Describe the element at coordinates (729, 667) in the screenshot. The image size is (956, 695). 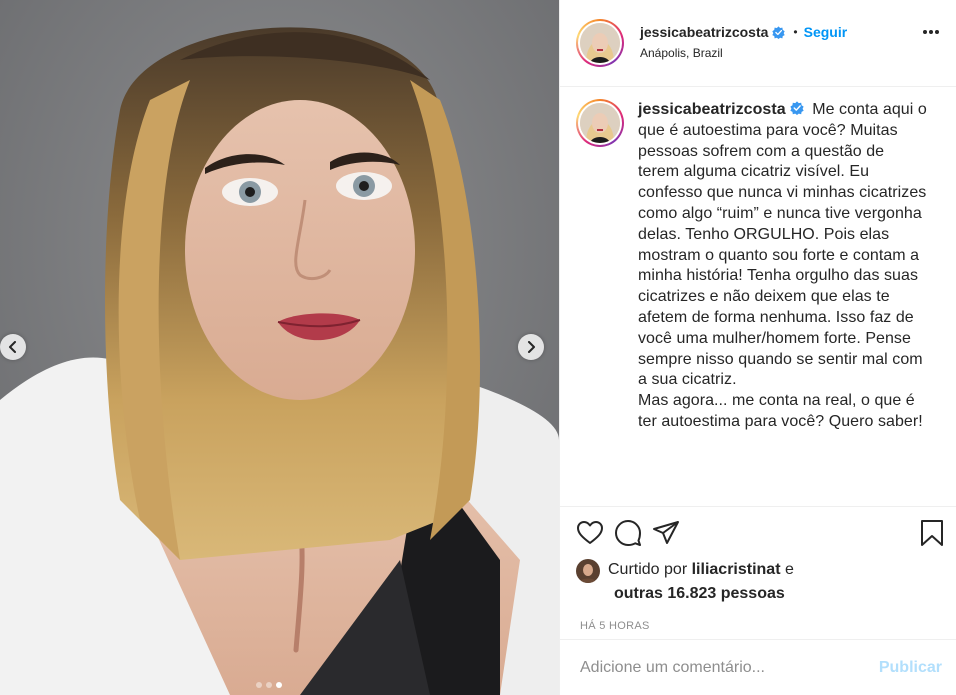
I see `comment-input` at that location.